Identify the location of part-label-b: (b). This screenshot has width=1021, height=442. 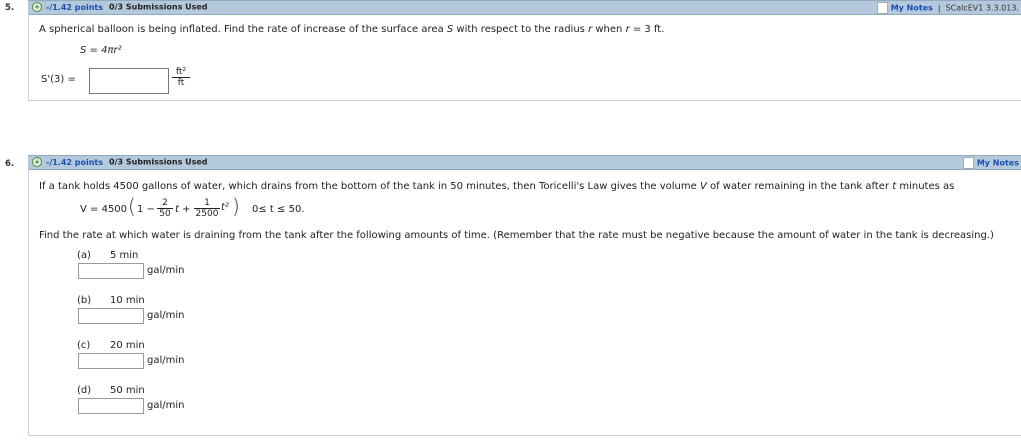
(84, 300).